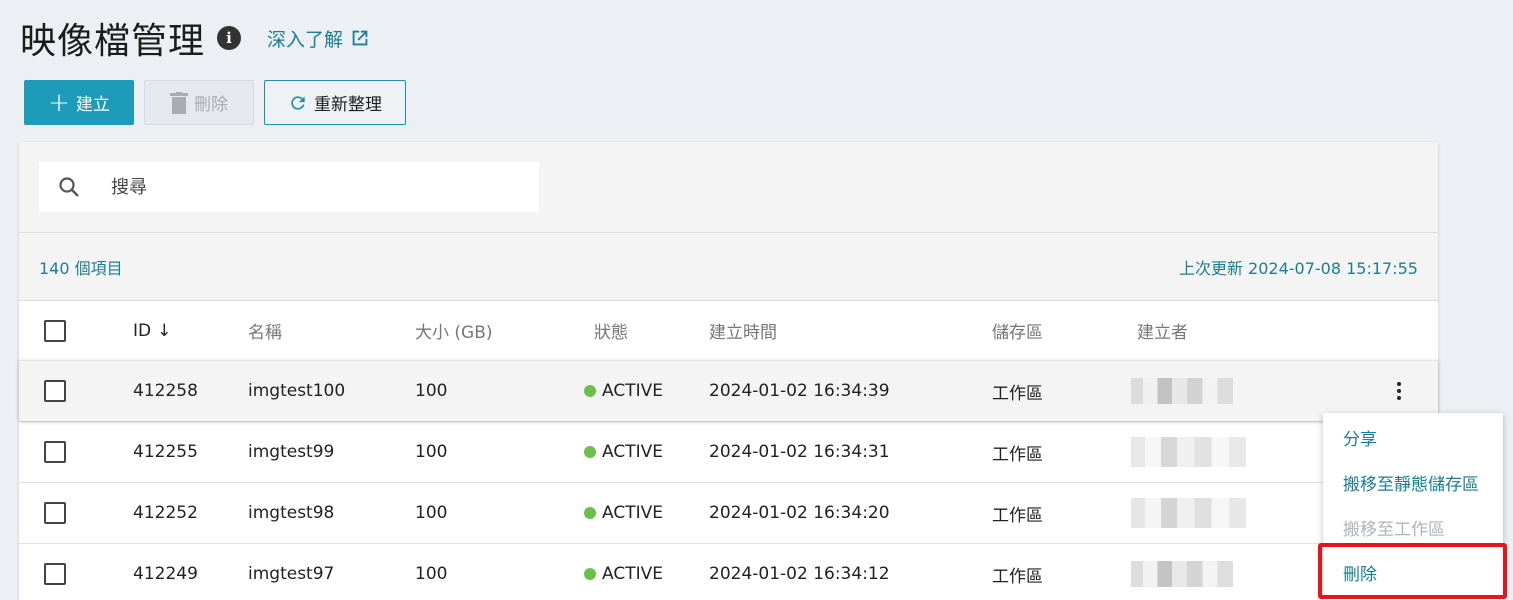 This screenshot has height=600, width=1513. What do you see at coordinates (301, 187) in the screenshot?
I see `search-input` at bounding box center [301, 187].